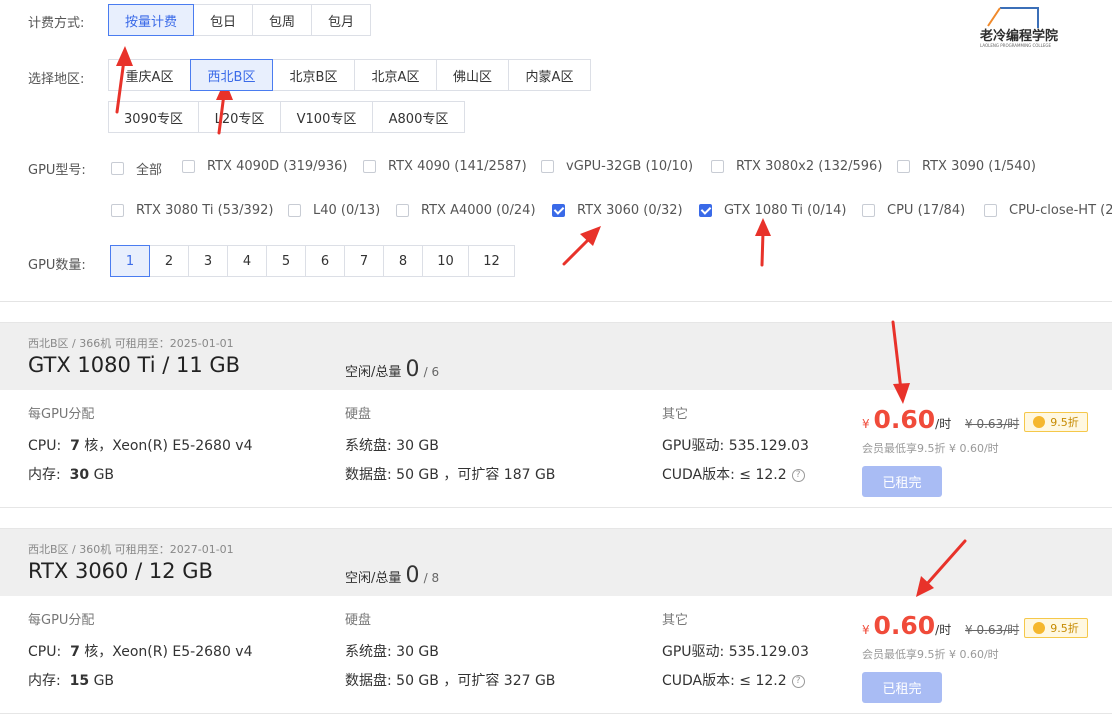  I want to click on gpu-check-cpu-close-ht: CPU-close-HT (2, so click(1048, 210).